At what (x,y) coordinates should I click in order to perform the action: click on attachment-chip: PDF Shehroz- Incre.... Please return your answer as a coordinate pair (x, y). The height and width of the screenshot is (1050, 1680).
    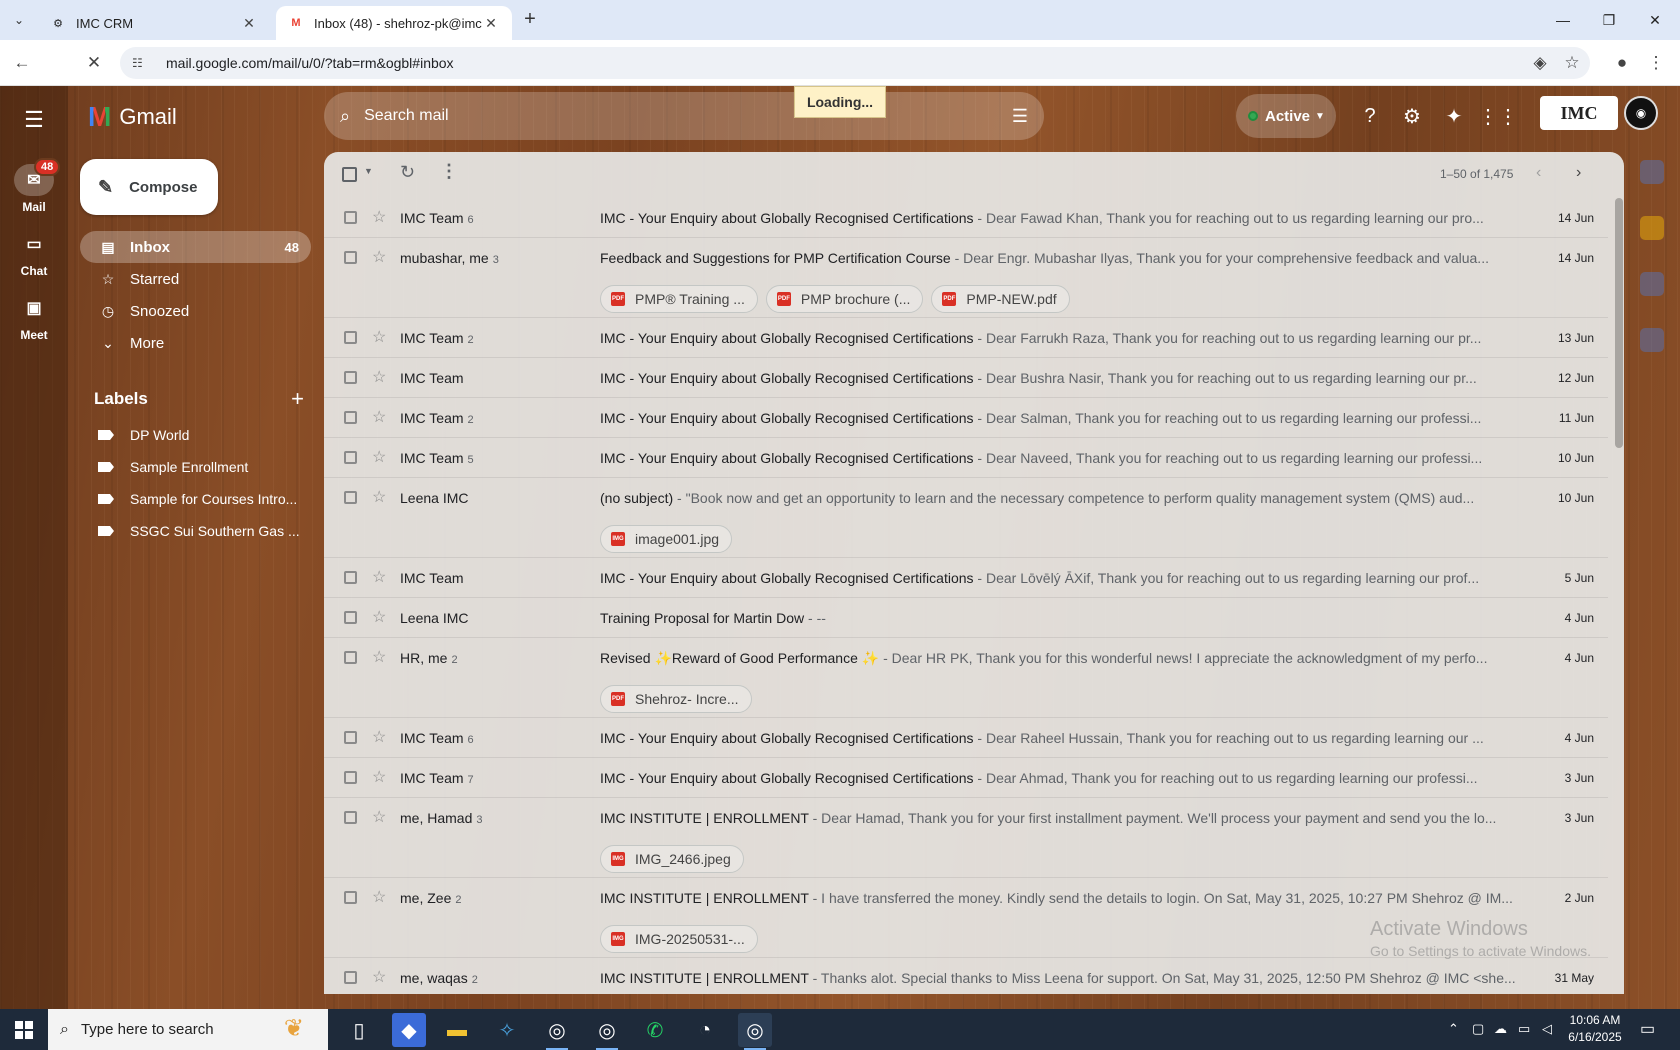
    Looking at the image, I should click on (676, 699).